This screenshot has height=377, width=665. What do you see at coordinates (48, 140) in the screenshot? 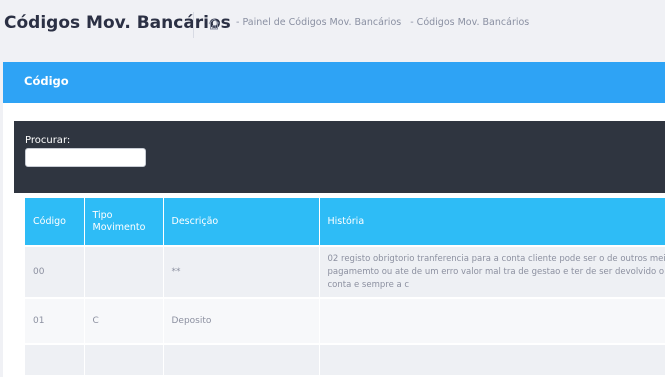
I see `search-label: Procurar:` at bounding box center [48, 140].